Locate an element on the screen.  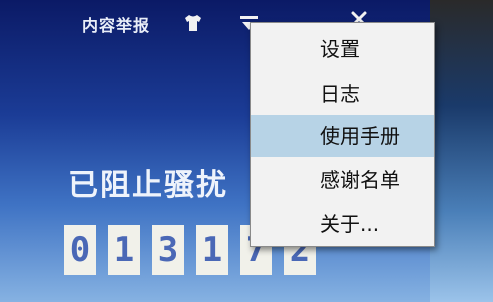
menu-item-manual: 使用手册 is located at coordinates (342, 136).